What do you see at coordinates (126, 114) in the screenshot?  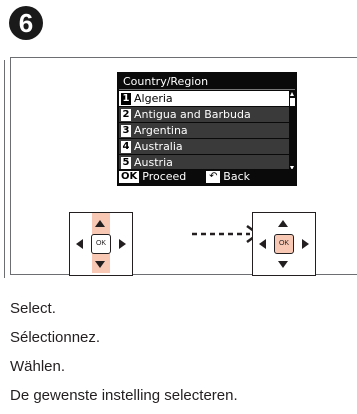 I see `item-number: 2` at bounding box center [126, 114].